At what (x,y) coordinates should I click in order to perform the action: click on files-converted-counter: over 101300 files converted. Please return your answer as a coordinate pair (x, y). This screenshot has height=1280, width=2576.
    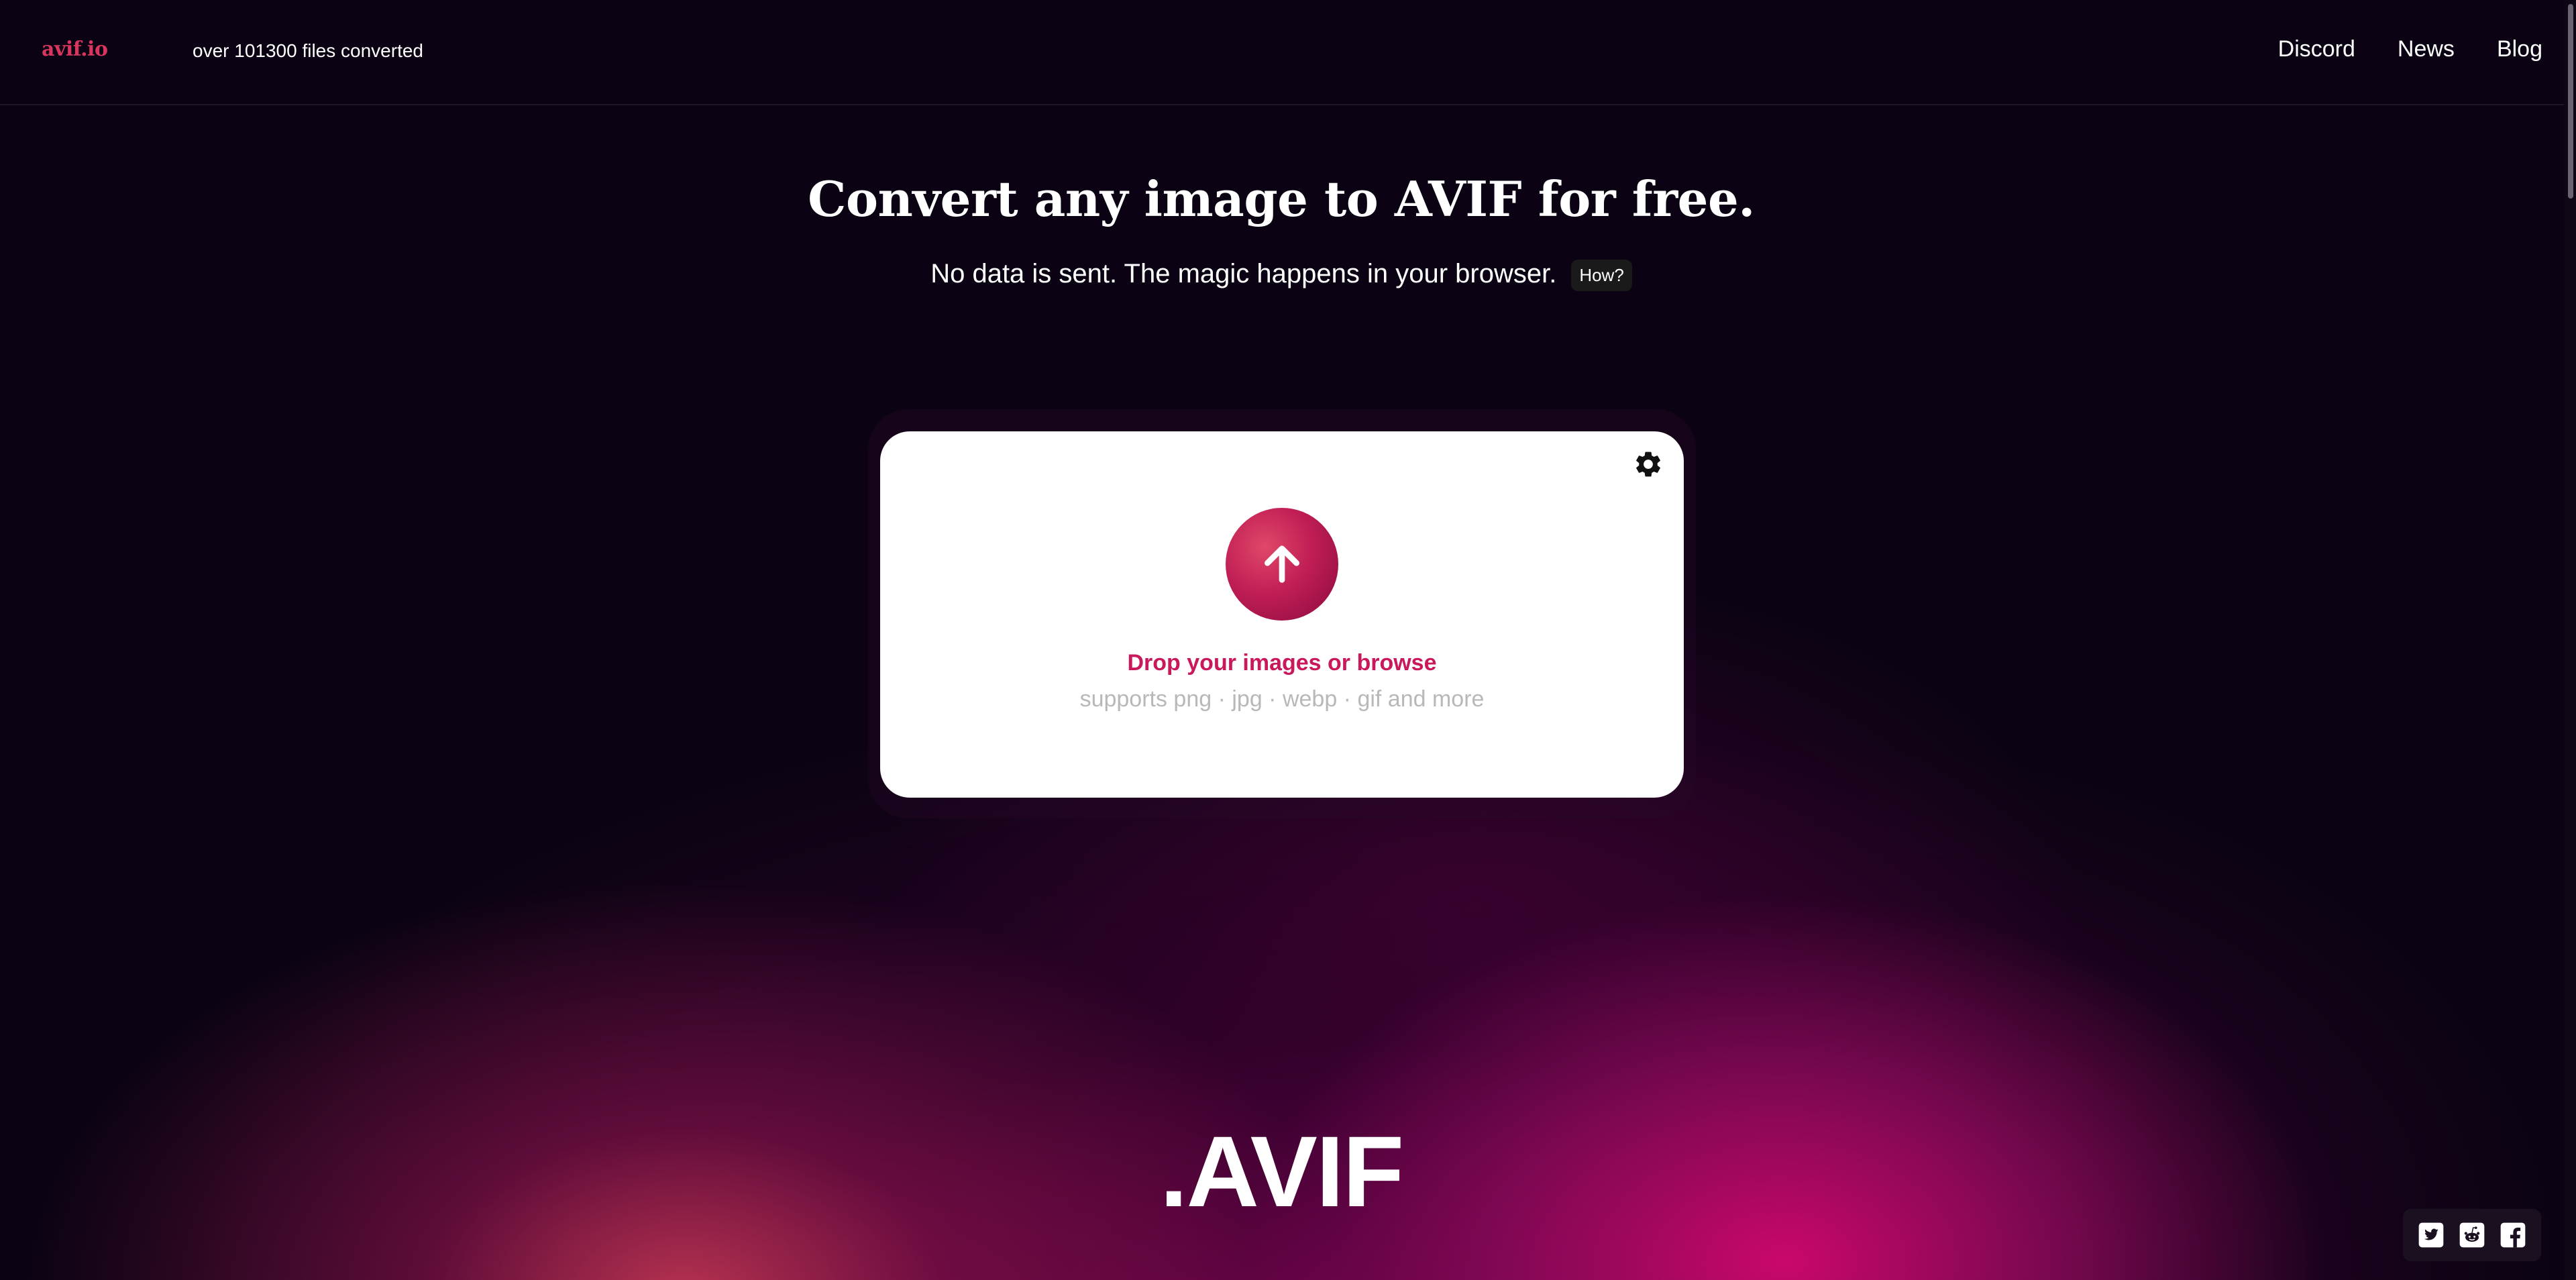
    Looking at the image, I should click on (308, 51).